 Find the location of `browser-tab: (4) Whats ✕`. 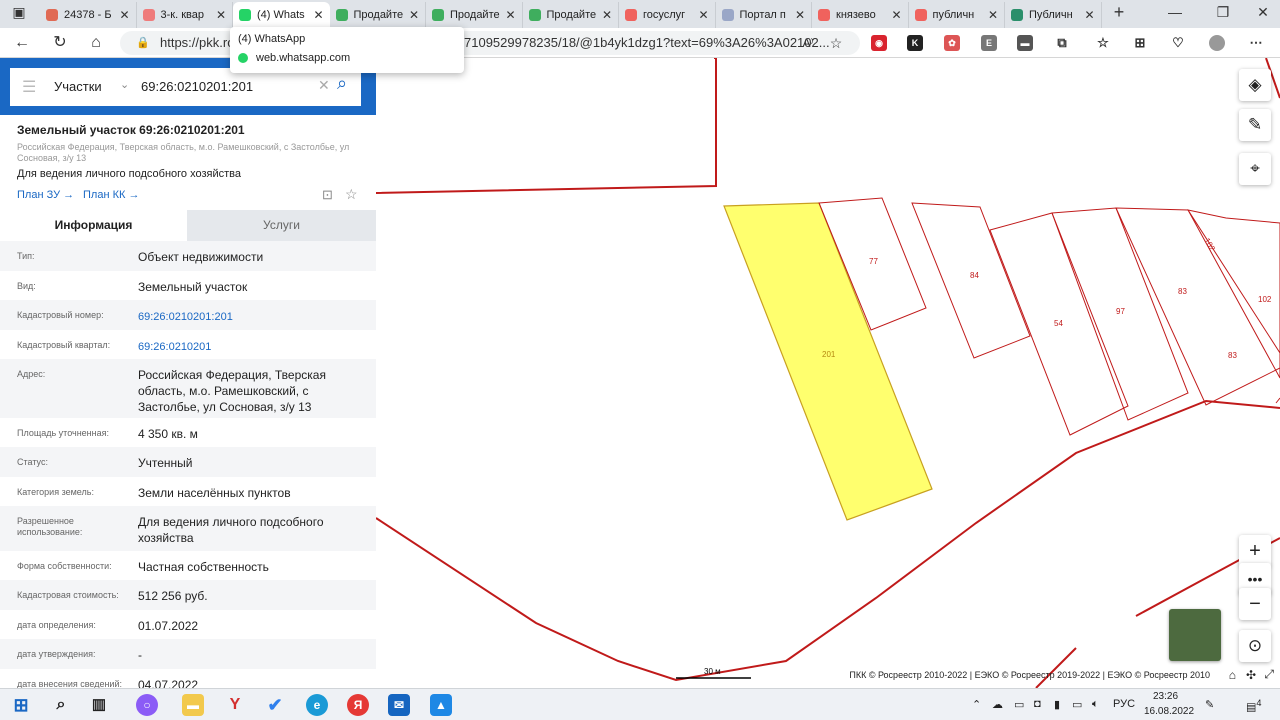

browser-tab: (4) Whats ✕ is located at coordinates (281, 15).